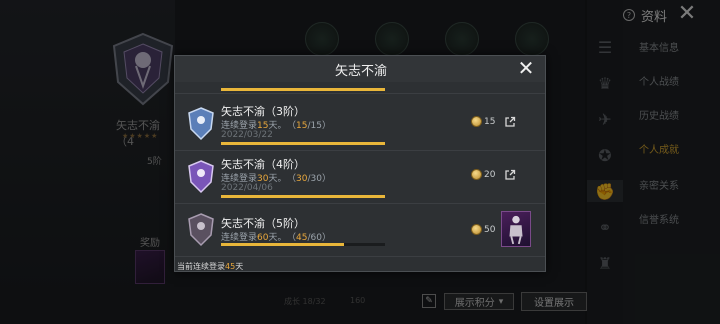 This screenshot has height=324, width=720. I want to click on tier-progress: （30/30）, so click(309, 179).